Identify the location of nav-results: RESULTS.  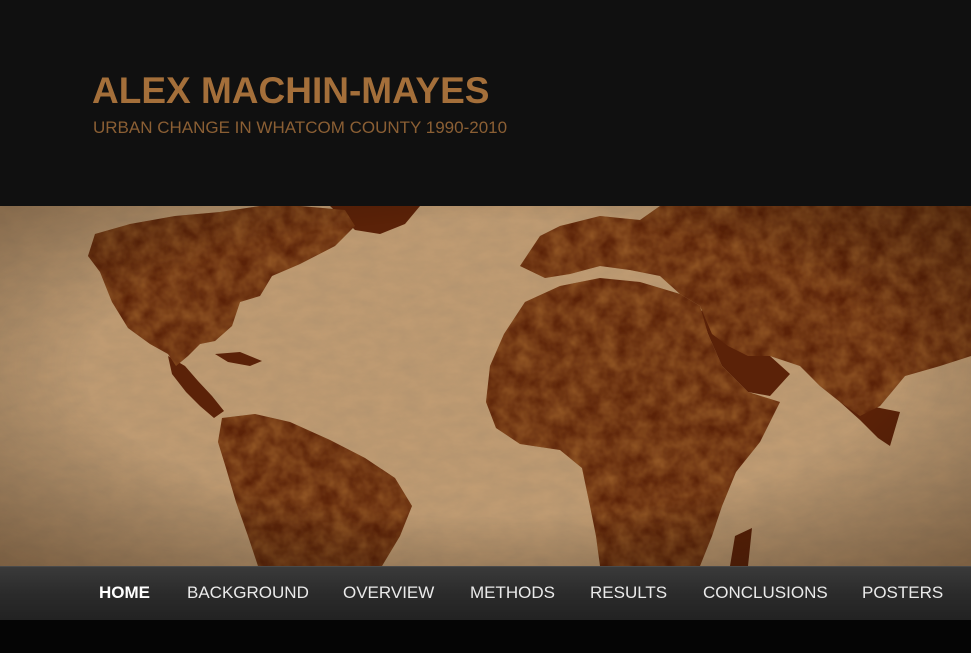
(628, 593).